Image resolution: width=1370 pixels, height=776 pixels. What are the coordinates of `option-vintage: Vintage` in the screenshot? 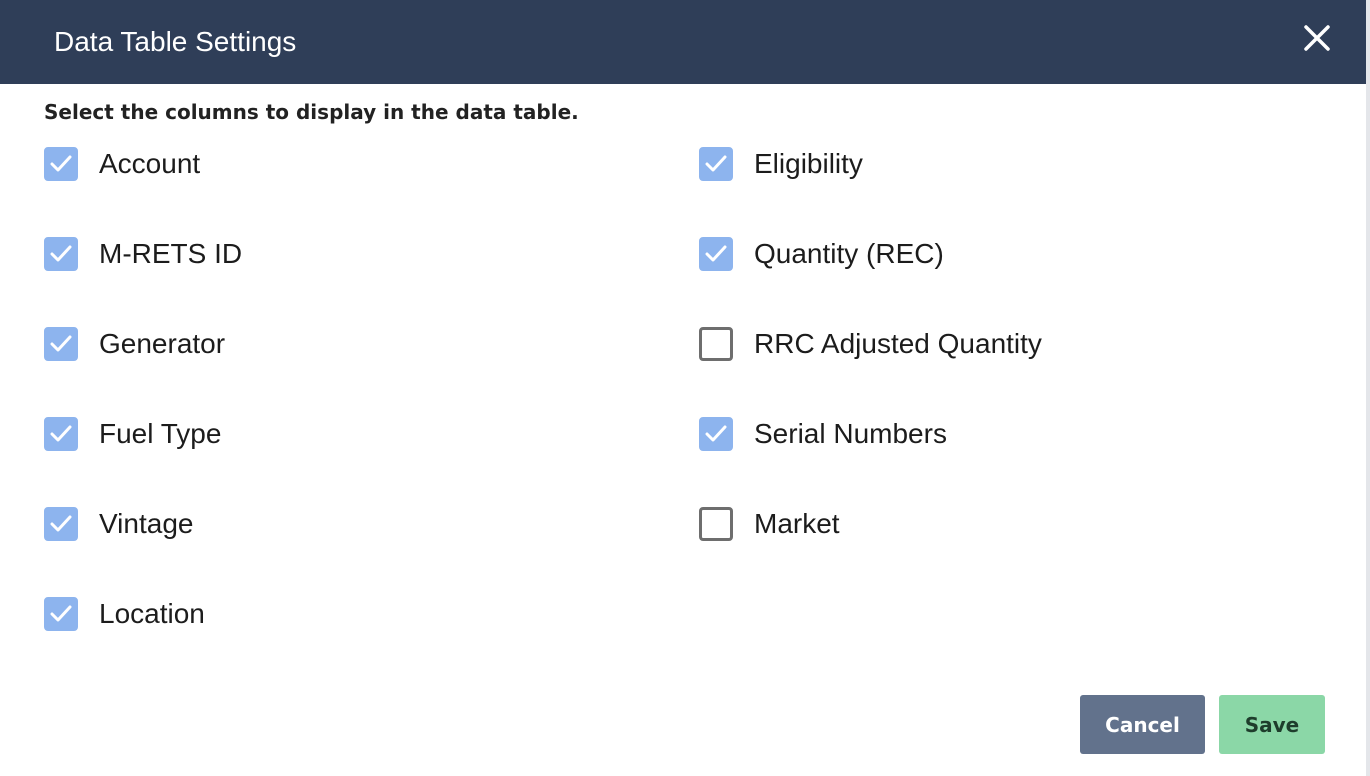 It's located at (143, 524).